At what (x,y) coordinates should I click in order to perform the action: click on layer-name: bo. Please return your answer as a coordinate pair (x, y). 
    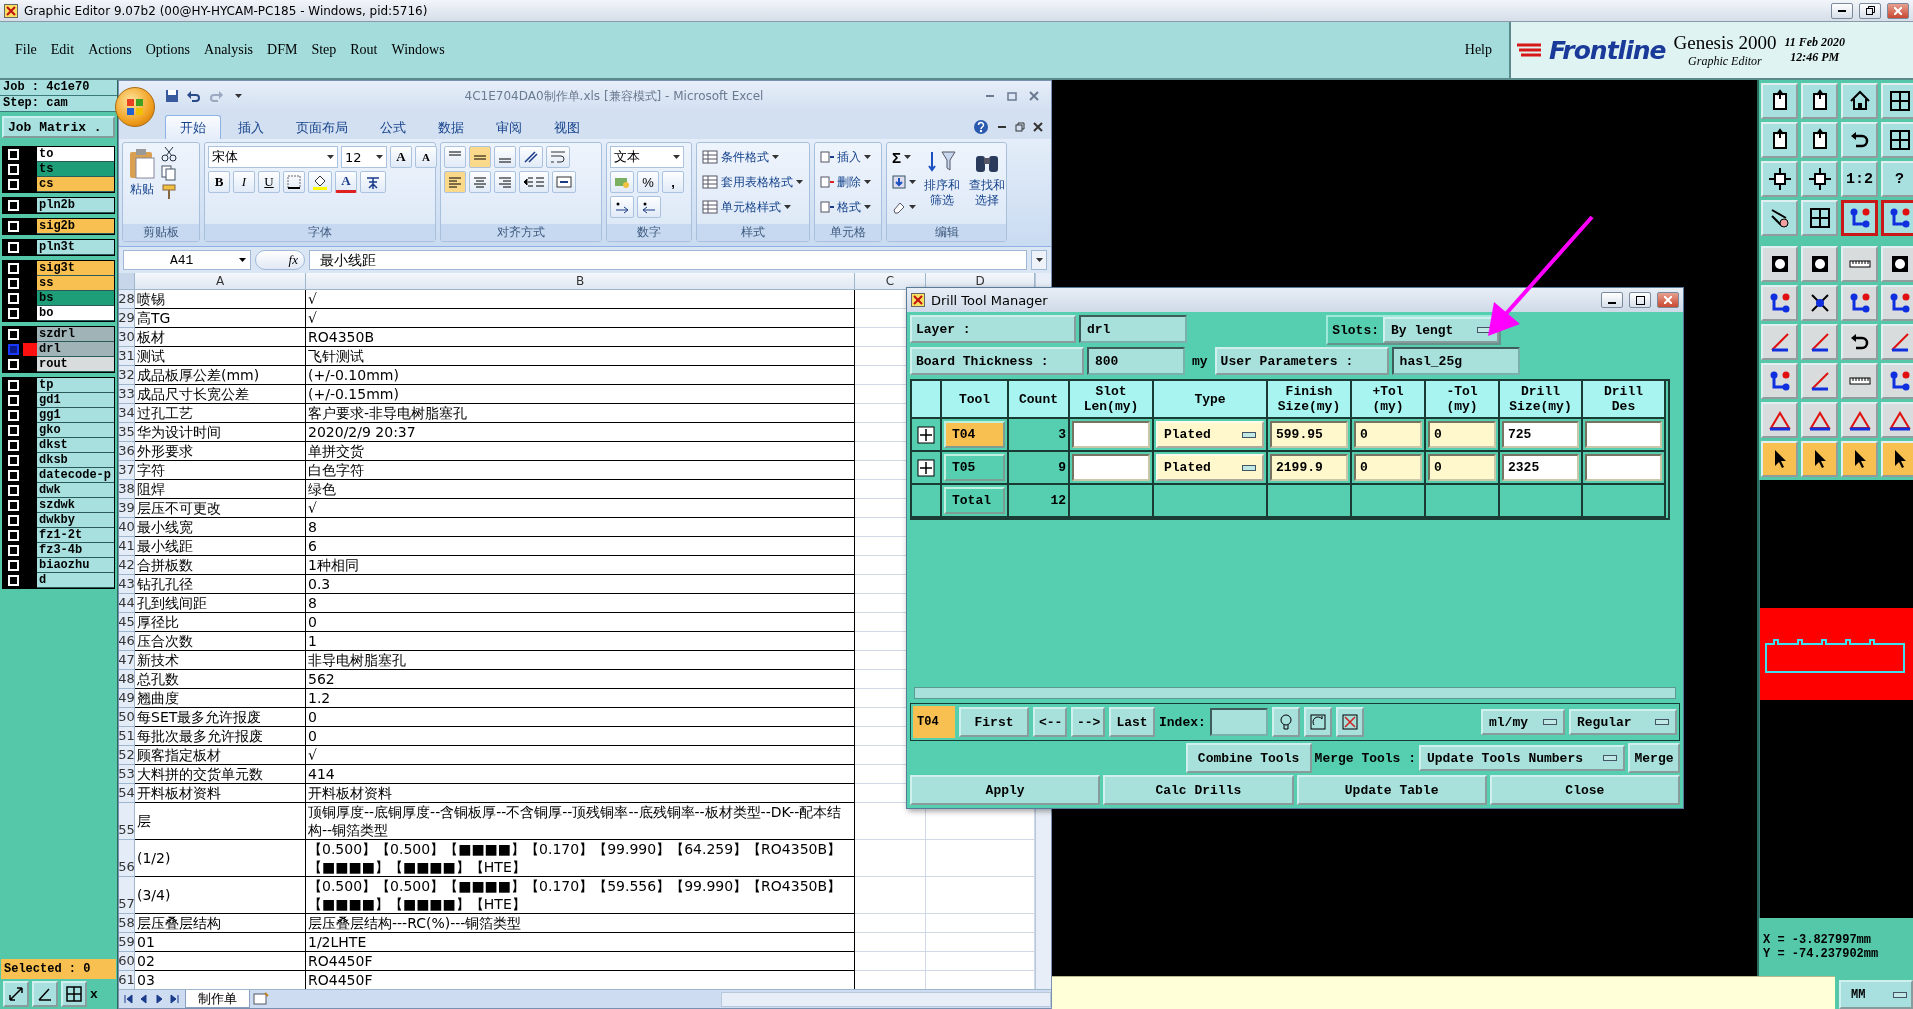
    Looking at the image, I should click on (75, 313).